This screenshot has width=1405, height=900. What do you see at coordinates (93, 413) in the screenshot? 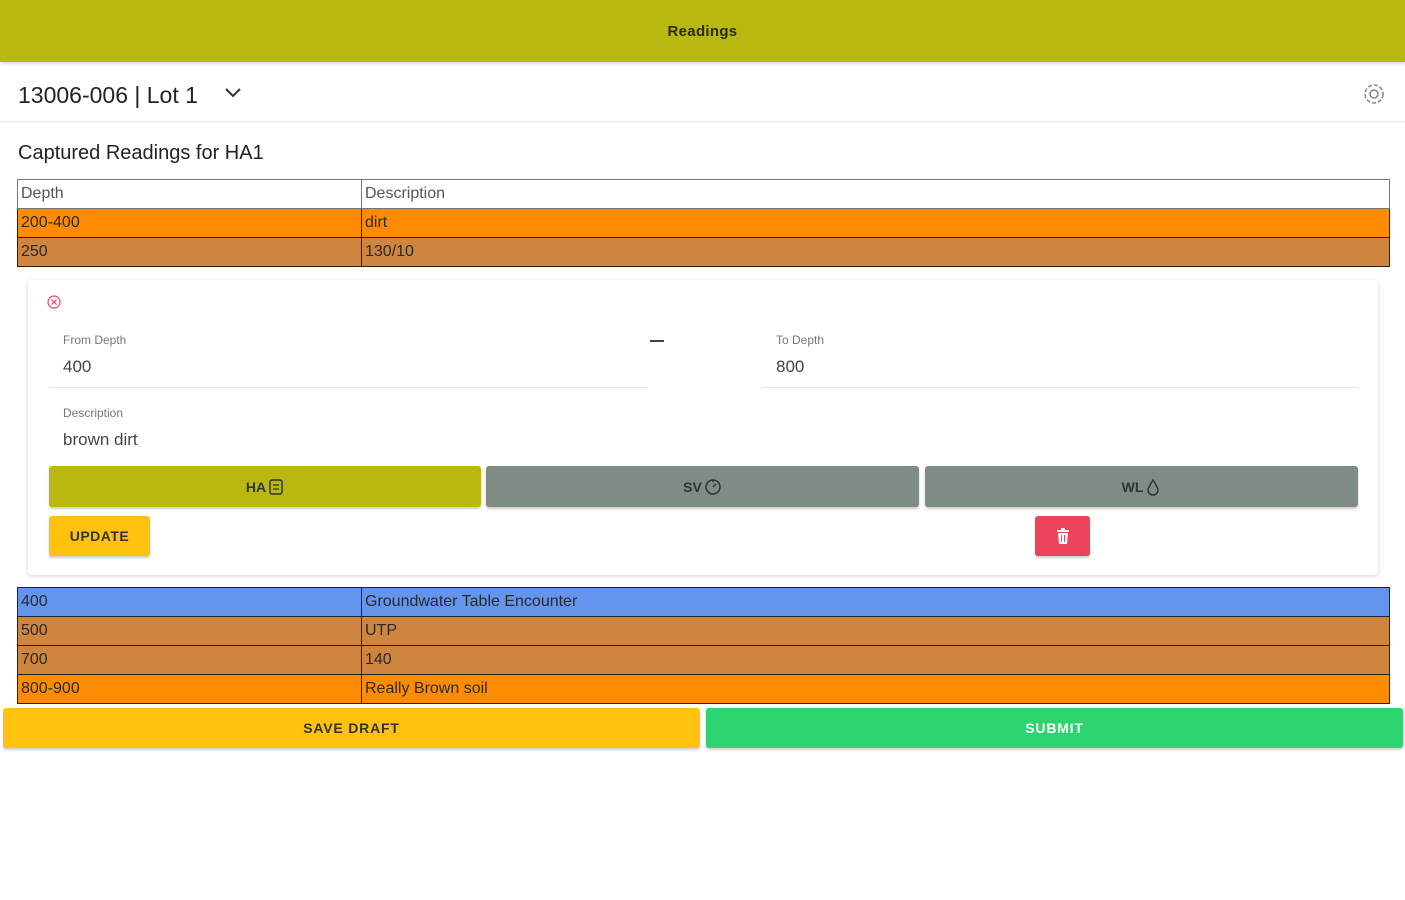
I see `description-label: Description` at bounding box center [93, 413].